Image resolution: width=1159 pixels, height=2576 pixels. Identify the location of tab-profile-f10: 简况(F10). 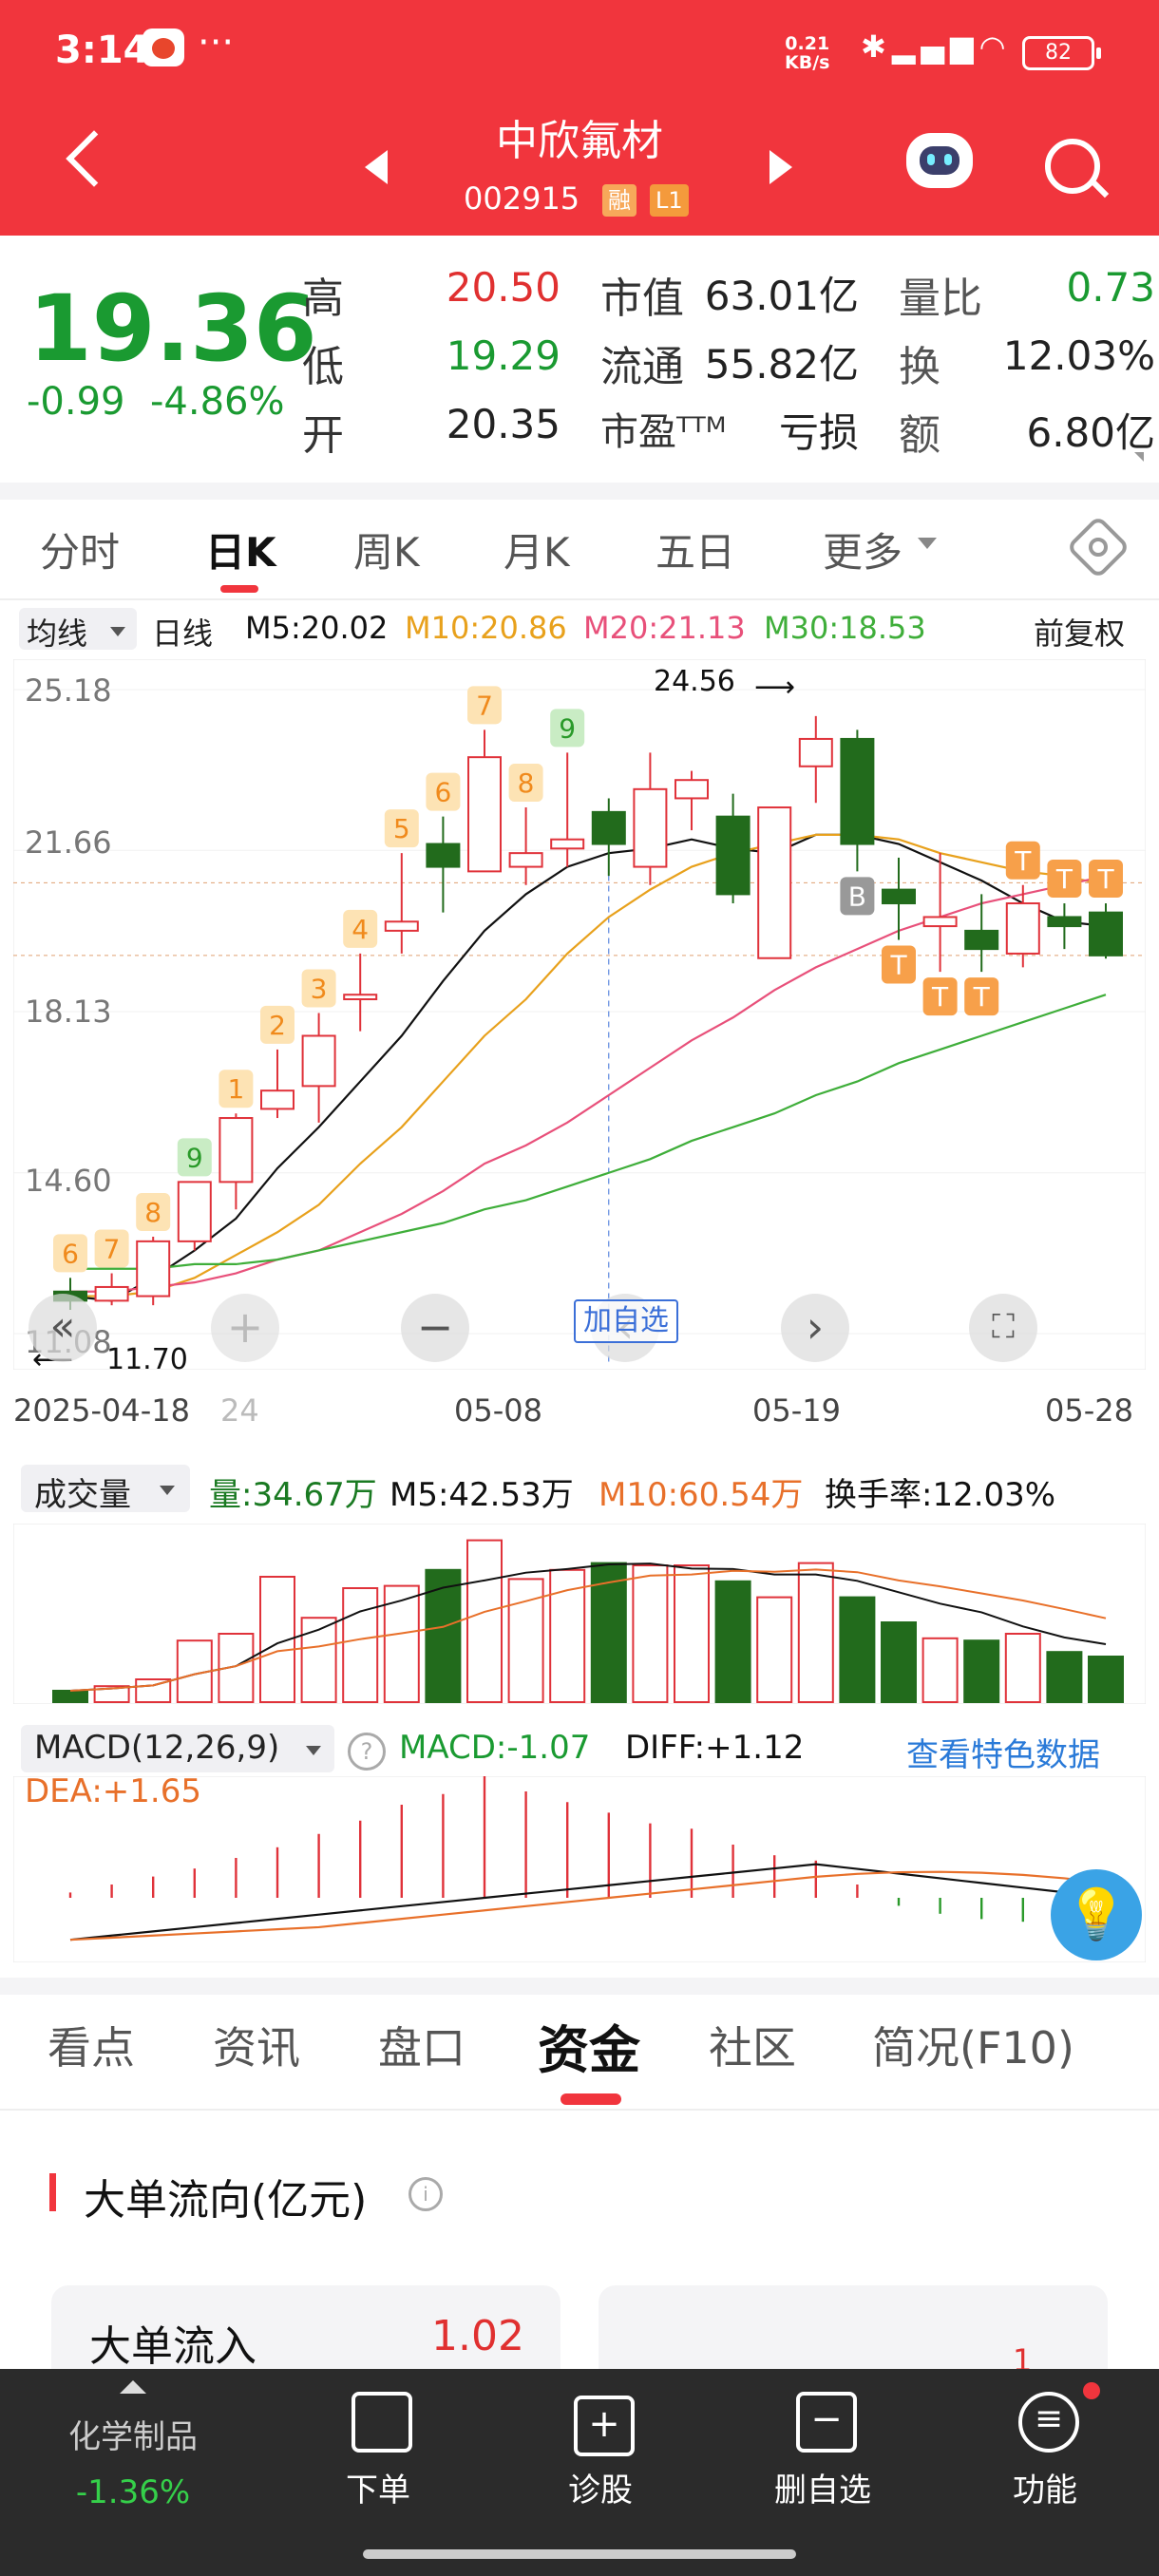
(973, 2045).